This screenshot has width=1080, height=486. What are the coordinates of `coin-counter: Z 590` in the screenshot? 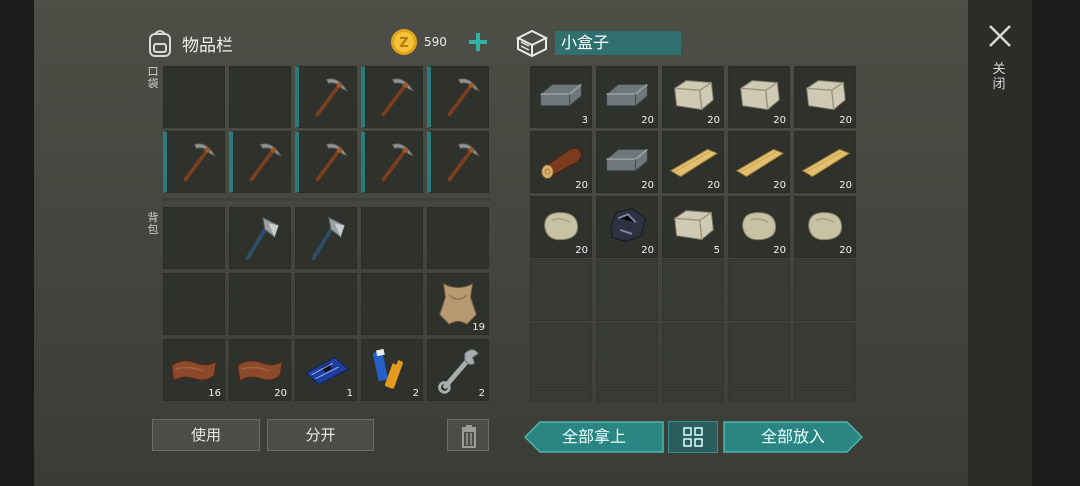 It's located at (440, 42).